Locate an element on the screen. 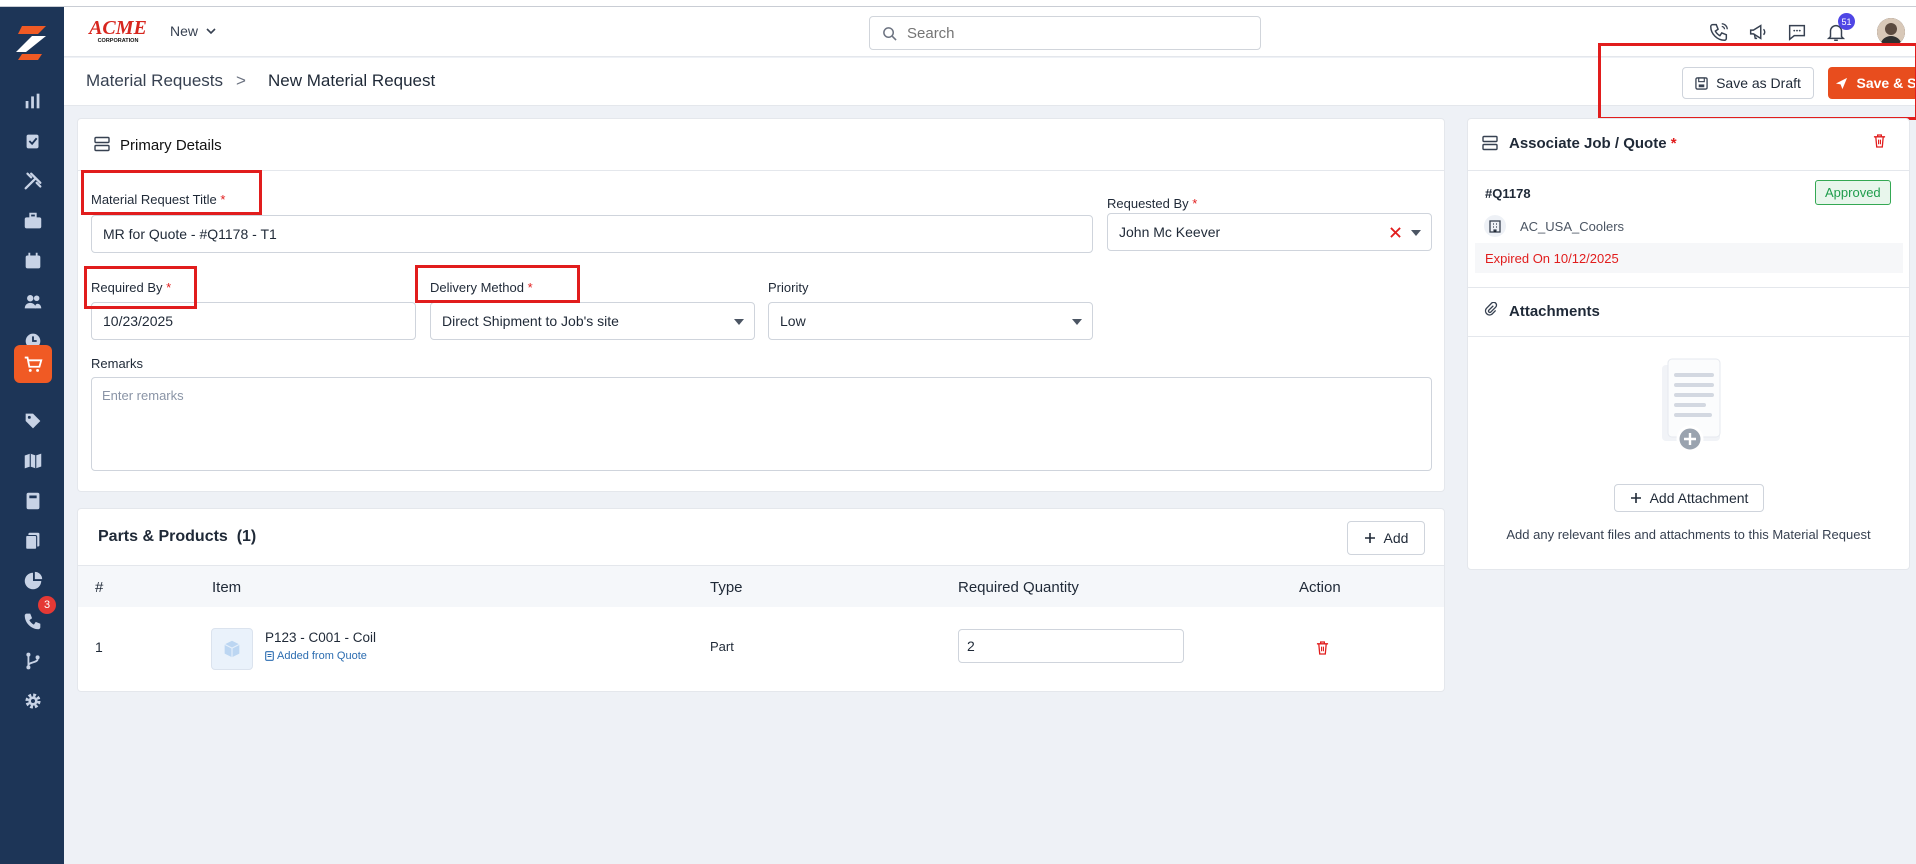  remarks-textarea: Enter remarks is located at coordinates (761, 424).